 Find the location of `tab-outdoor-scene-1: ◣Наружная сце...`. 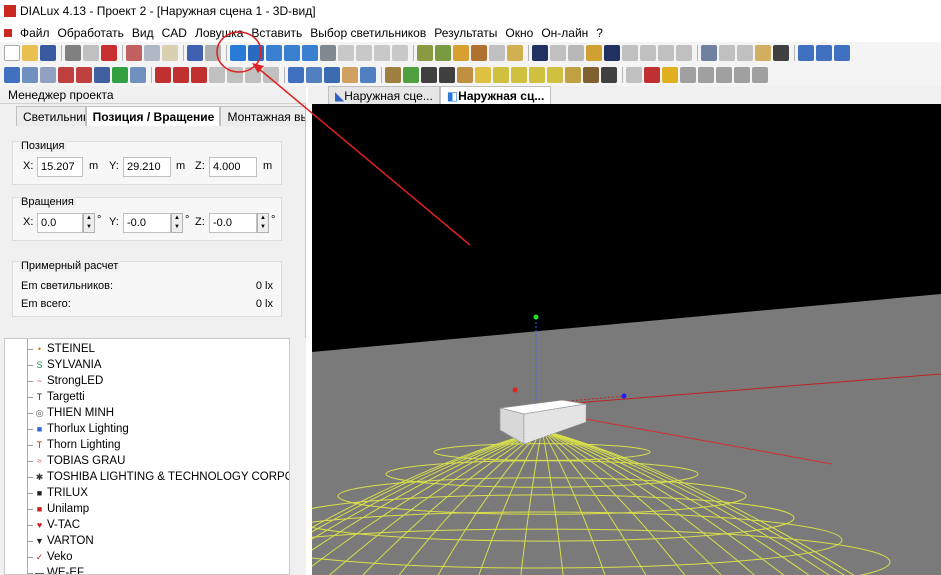

tab-outdoor-scene-1: ◣Наружная сце... is located at coordinates (384, 95).